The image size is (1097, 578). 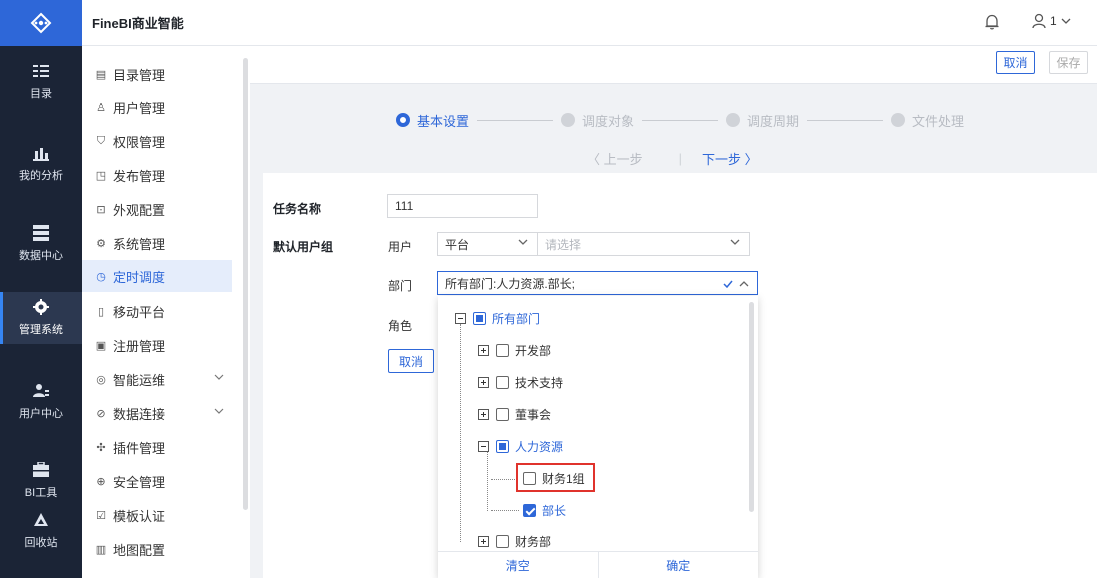 What do you see at coordinates (518, 565) in the screenshot?
I see `clear-button: 清空` at bounding box center [518, 565].